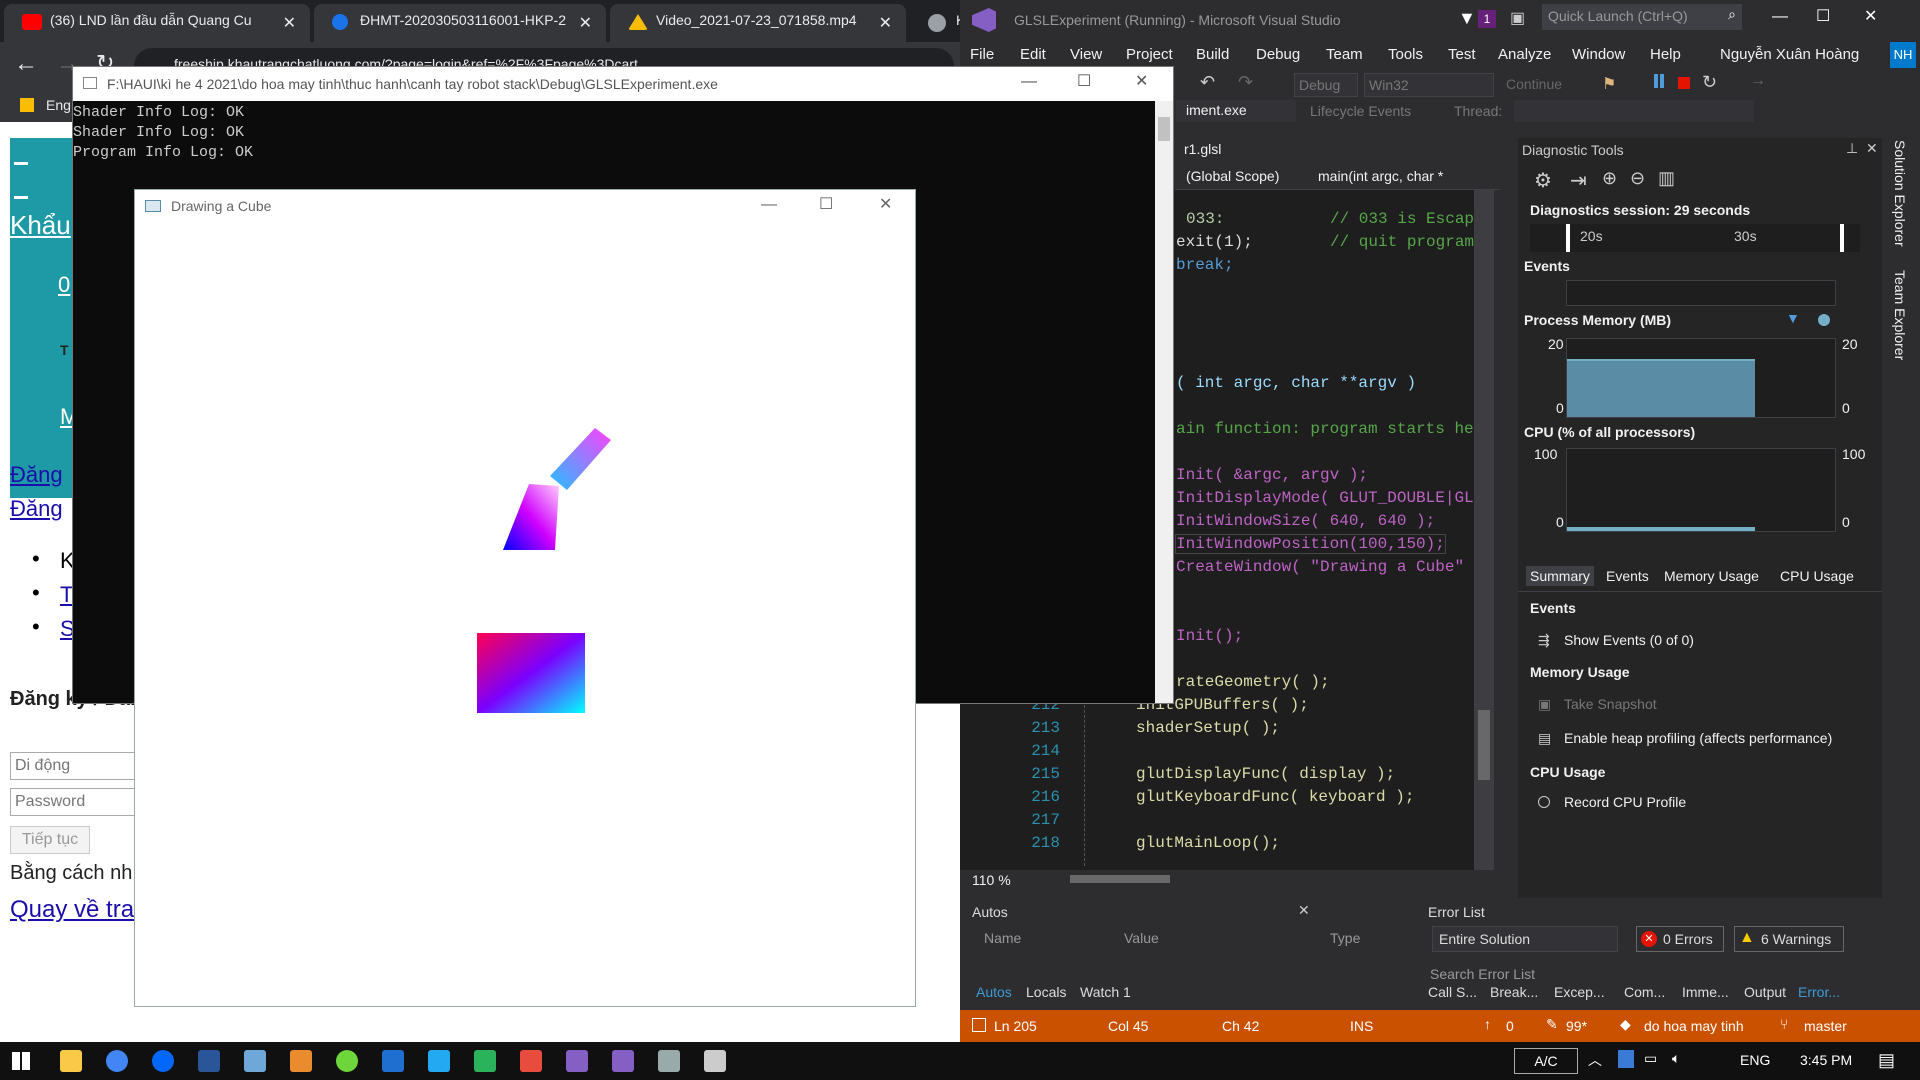  Describe the element at coordinates (1701, 490) in the screenshot. I see `cpu-graph` at that location.